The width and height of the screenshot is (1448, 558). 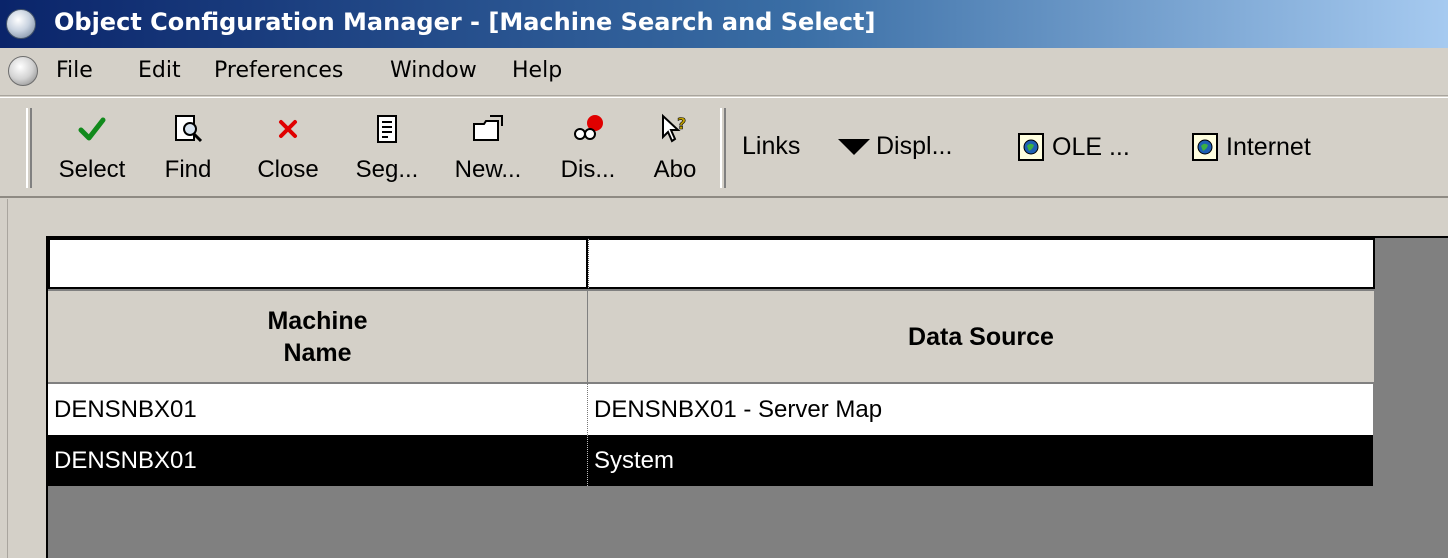 I want to click on column-header-data-source: Data Source, so click(x=981, y=337).